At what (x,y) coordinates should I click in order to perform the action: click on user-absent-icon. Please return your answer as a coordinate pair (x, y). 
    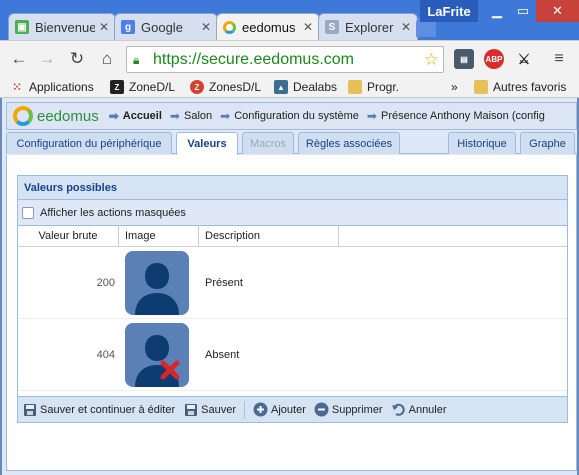
    Looking at the image, I should click on (157, 354).